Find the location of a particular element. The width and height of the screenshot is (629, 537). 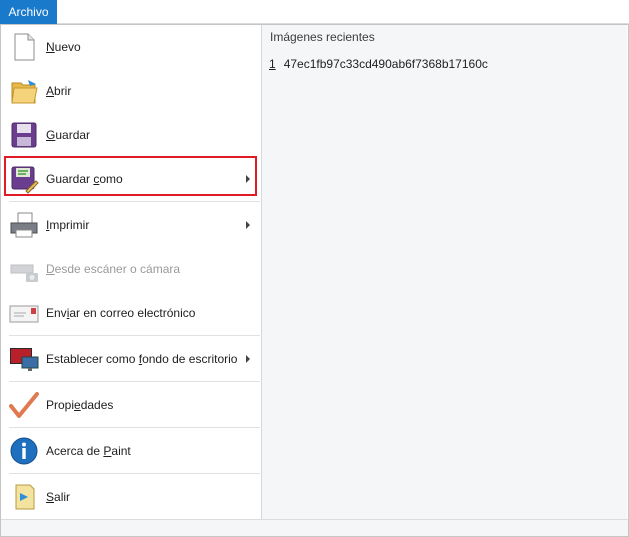

menu-item-guardar: Guardar is located at coordinates (130, 135).